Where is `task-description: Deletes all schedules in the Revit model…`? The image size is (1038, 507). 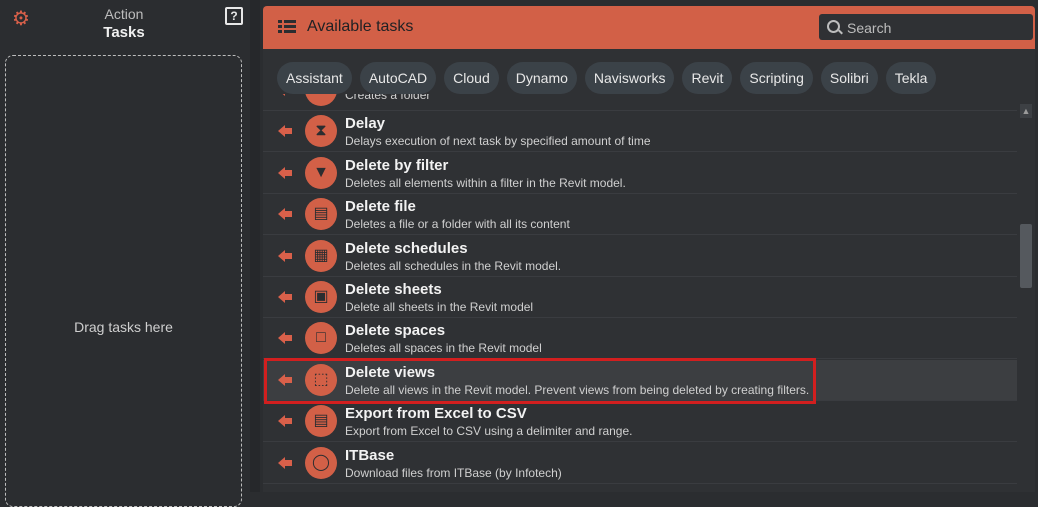 task-description: Deletes all schedules in the Revit model… is located at coordinates (453, 265).